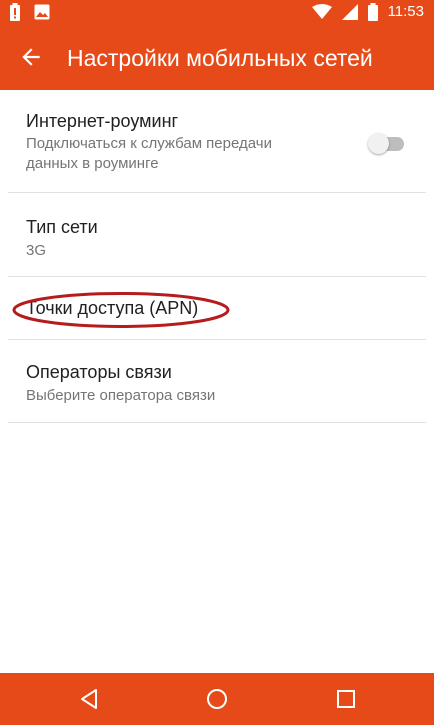 This screenshot has width=434, height=725. Describe the element at coordinates (217, 381) in the screenshot. I see `setting-network-operators: Операторы связи Выберите оператора связи` at that location.